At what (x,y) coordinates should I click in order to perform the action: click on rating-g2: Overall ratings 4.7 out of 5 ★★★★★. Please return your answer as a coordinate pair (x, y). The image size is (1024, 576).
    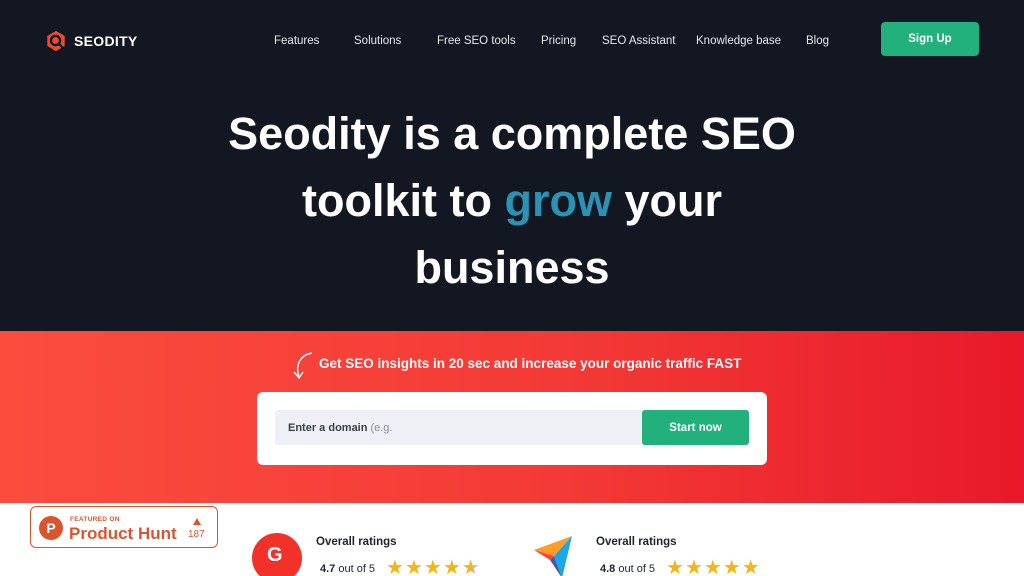
    Looking at the image, I should click on (398, 556).